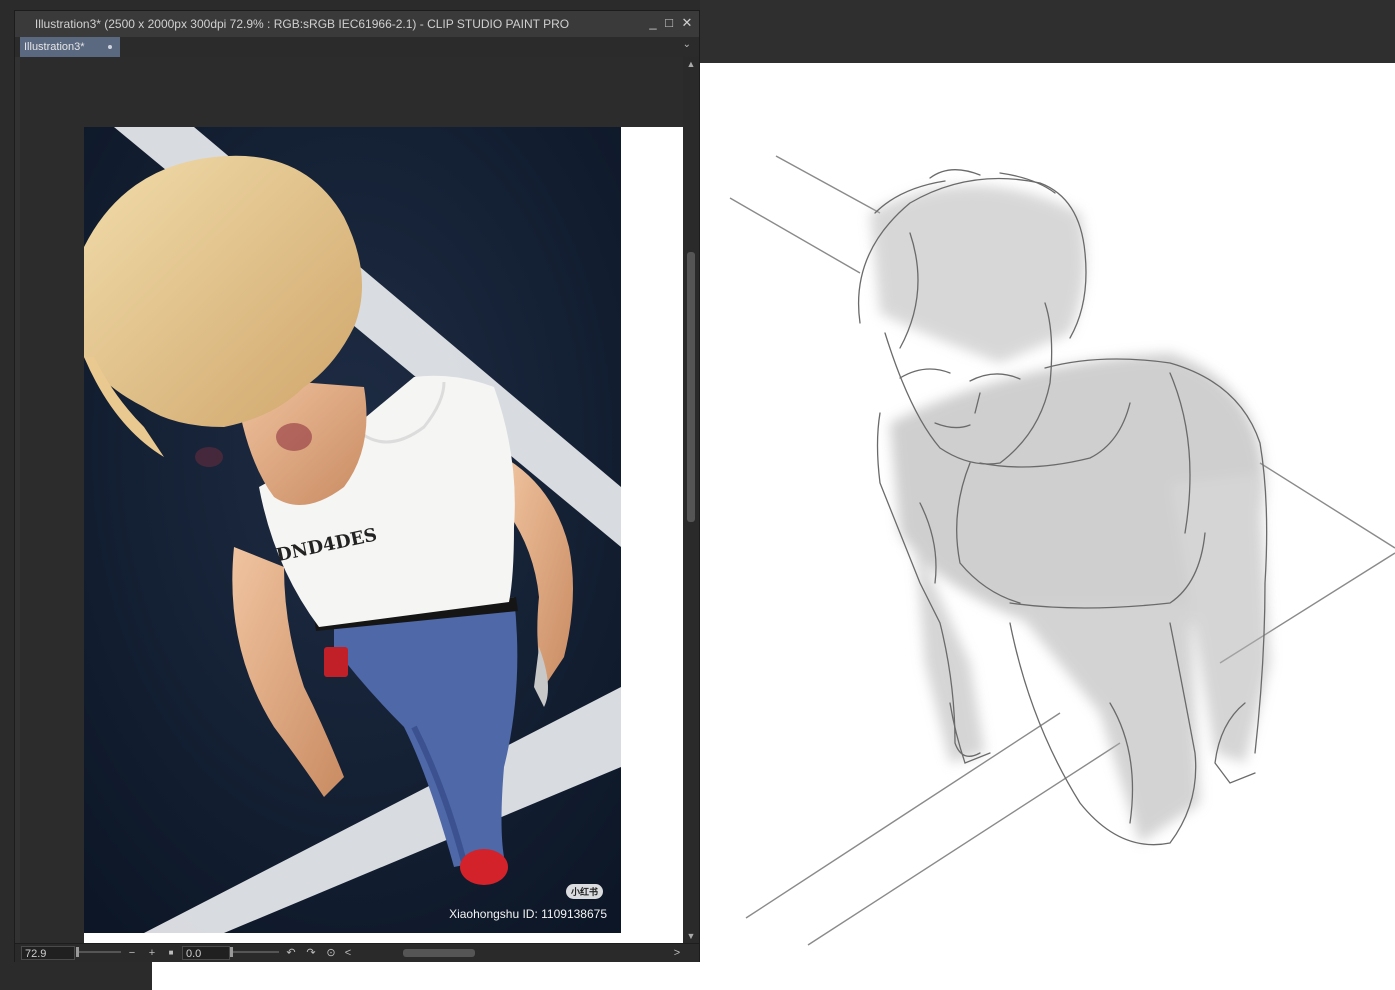 The image size is (1395, 990). I want to click on horizontal-scrollbar, so click(518, 953).